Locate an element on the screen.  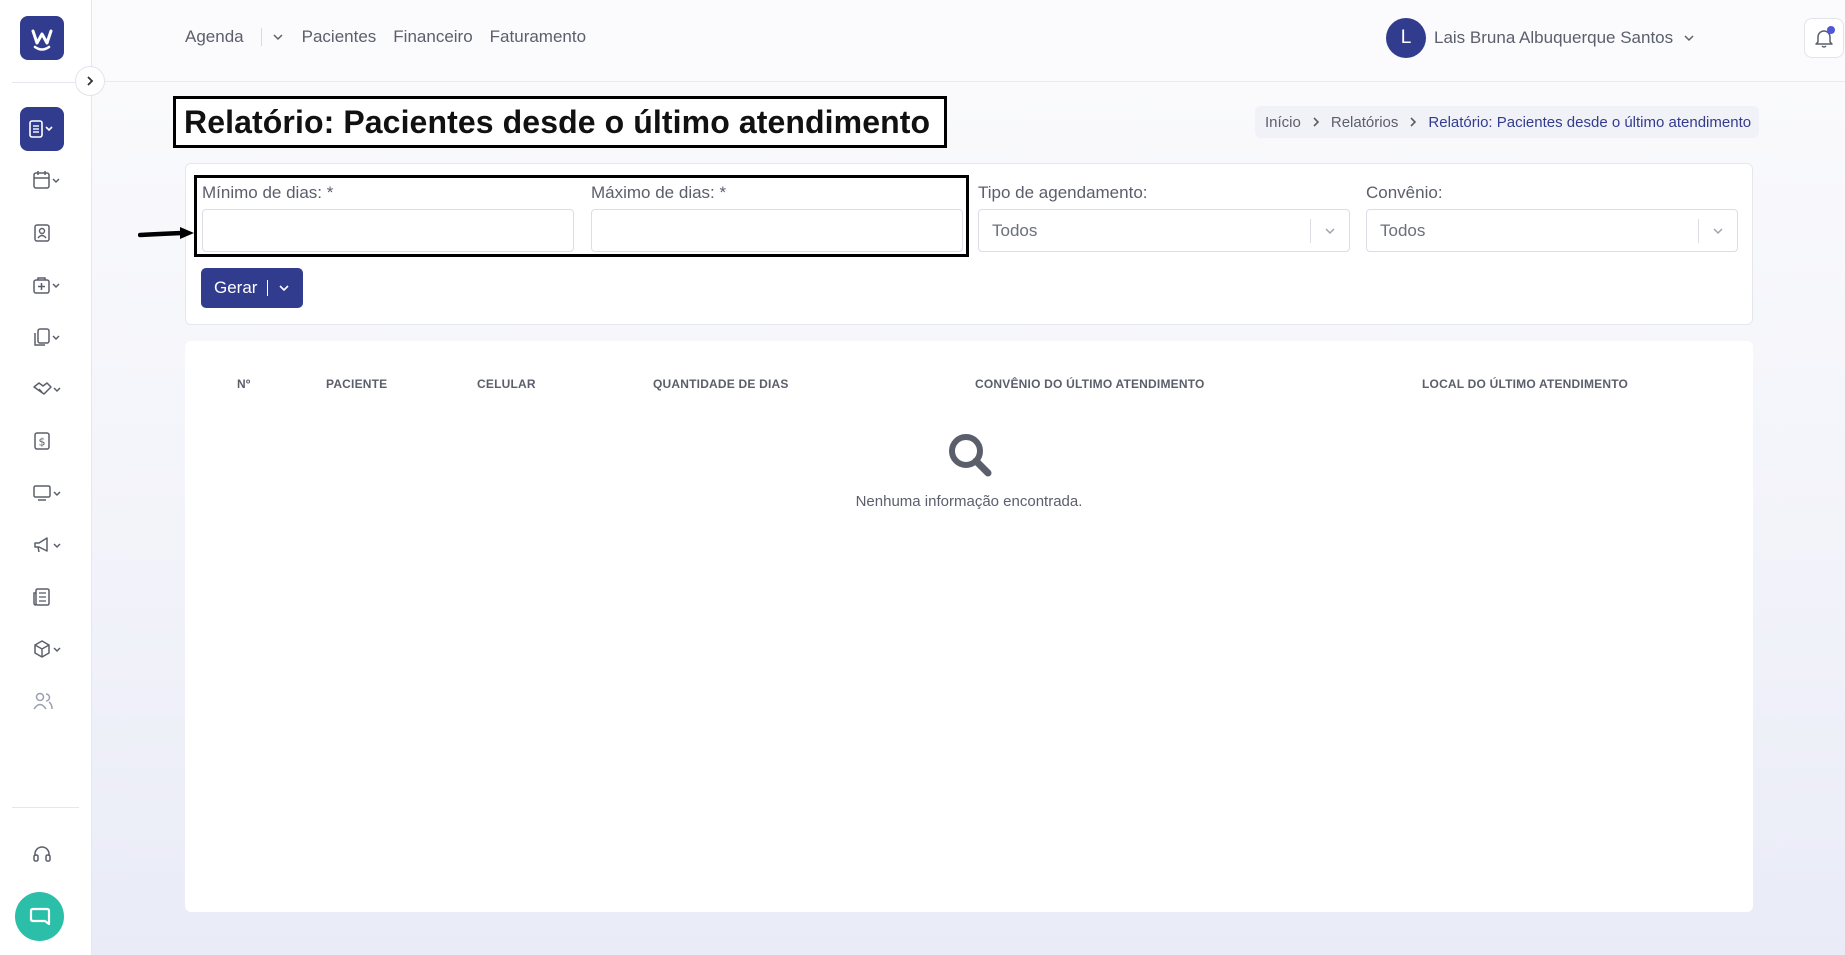
calendar-icon is located at coordinates (46, 180).